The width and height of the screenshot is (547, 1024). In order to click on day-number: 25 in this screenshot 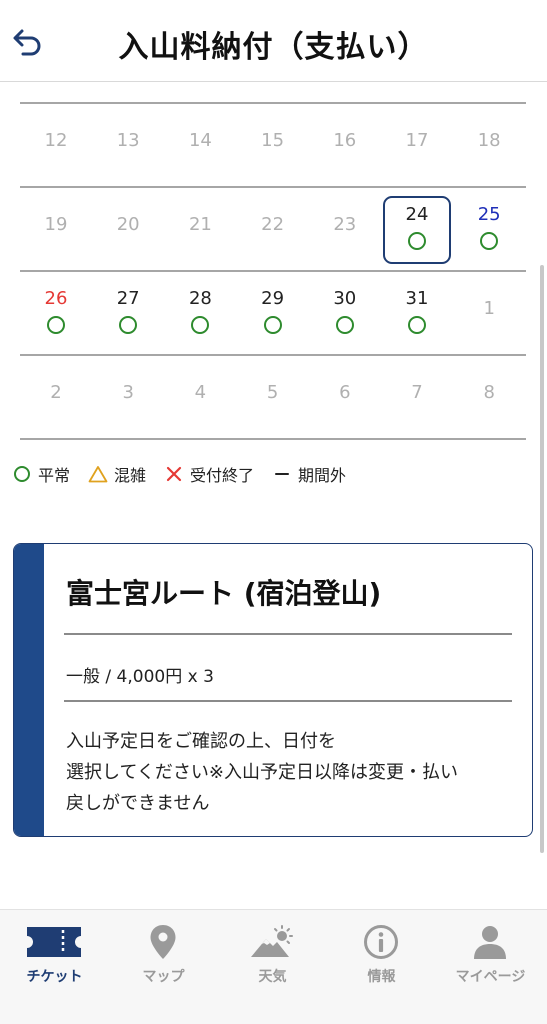, I will do `click(489, 214)`.